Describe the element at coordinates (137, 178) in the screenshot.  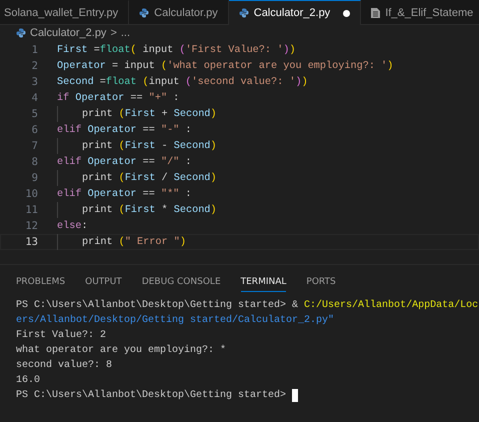
I see `code-line: print (First / Second)` at that location.